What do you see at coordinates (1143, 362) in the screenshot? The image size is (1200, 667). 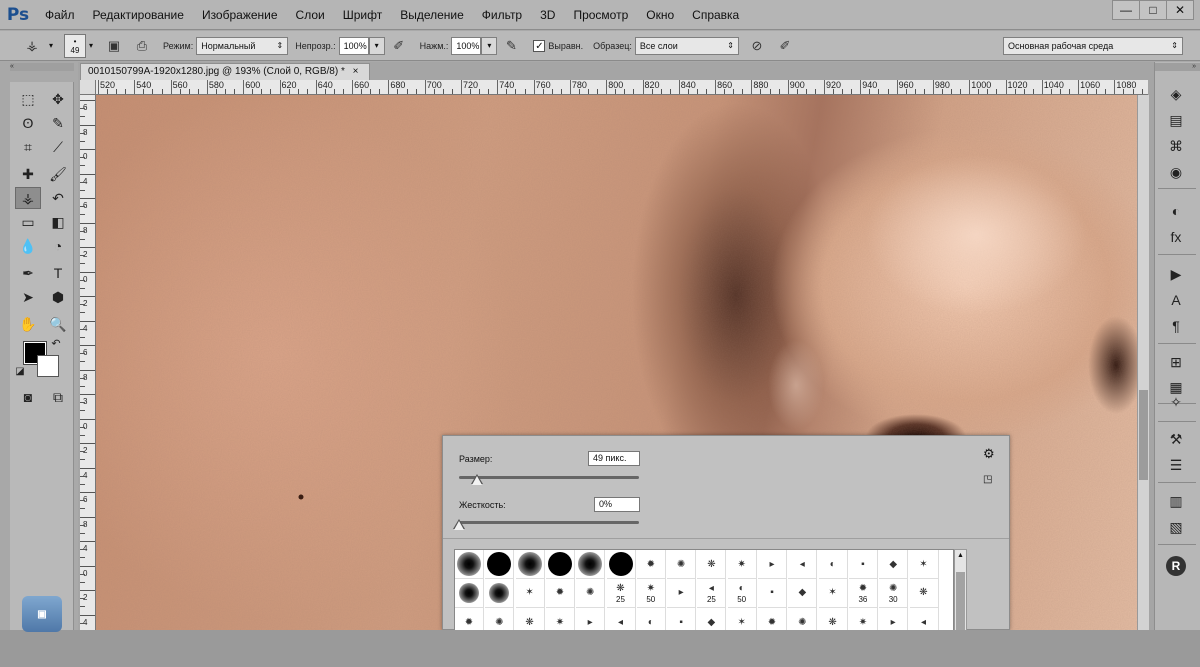 I see `vertical-scrollbar` at bounding box center [1143, 362].